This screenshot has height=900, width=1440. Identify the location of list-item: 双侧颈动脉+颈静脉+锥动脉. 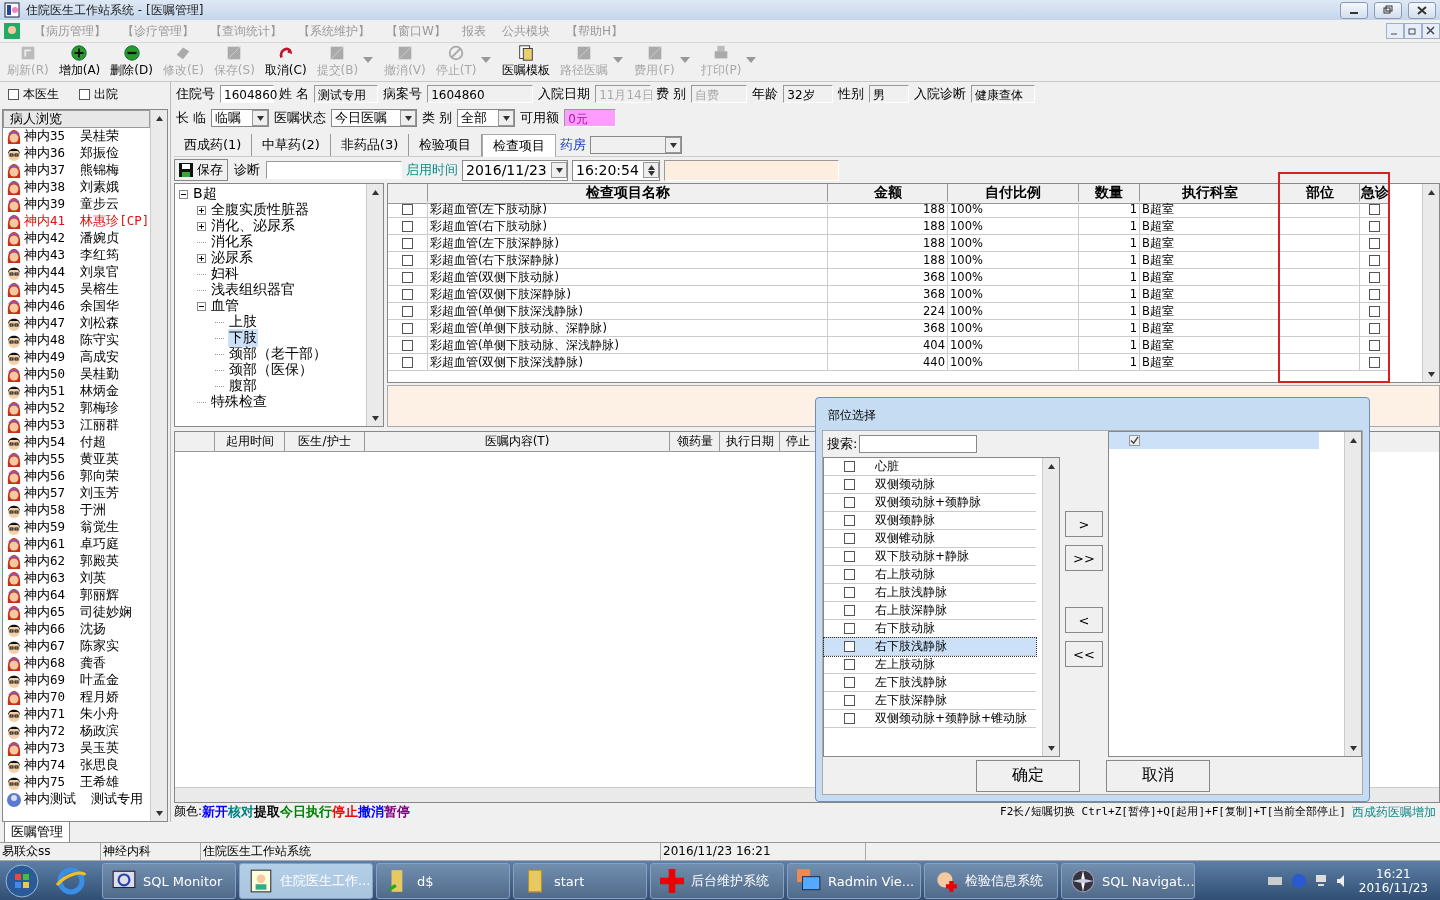
(930, 719).